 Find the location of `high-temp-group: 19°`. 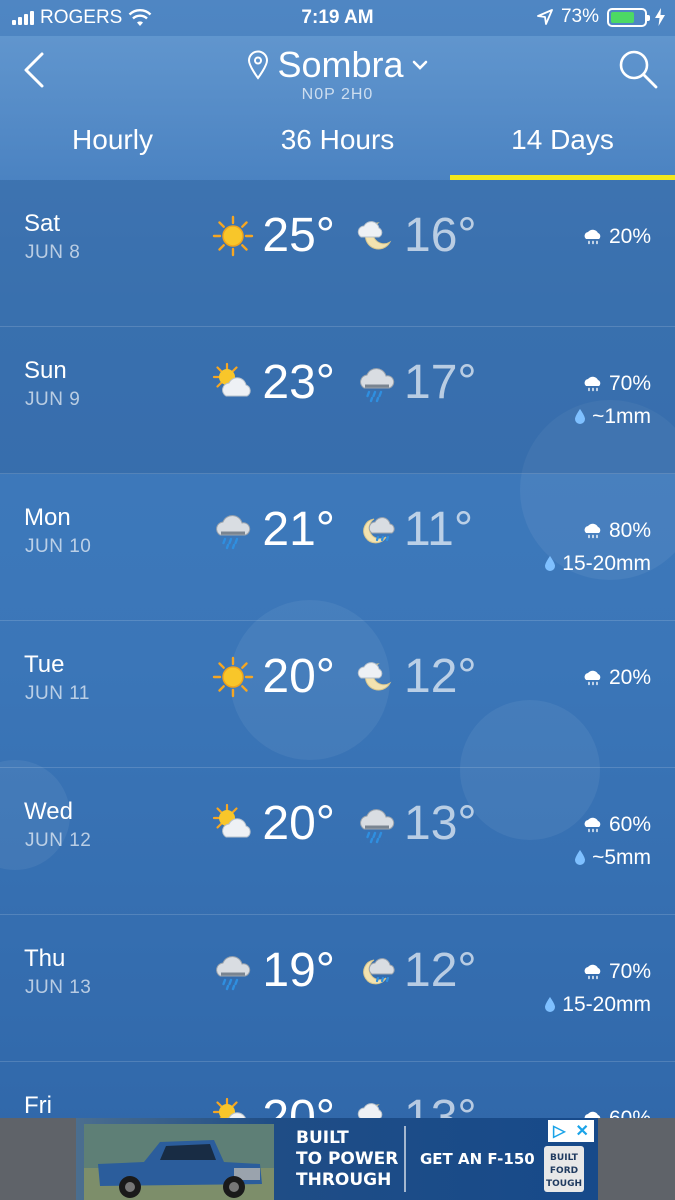

high-temp-group: 19° is located at coordinates (273, 970).